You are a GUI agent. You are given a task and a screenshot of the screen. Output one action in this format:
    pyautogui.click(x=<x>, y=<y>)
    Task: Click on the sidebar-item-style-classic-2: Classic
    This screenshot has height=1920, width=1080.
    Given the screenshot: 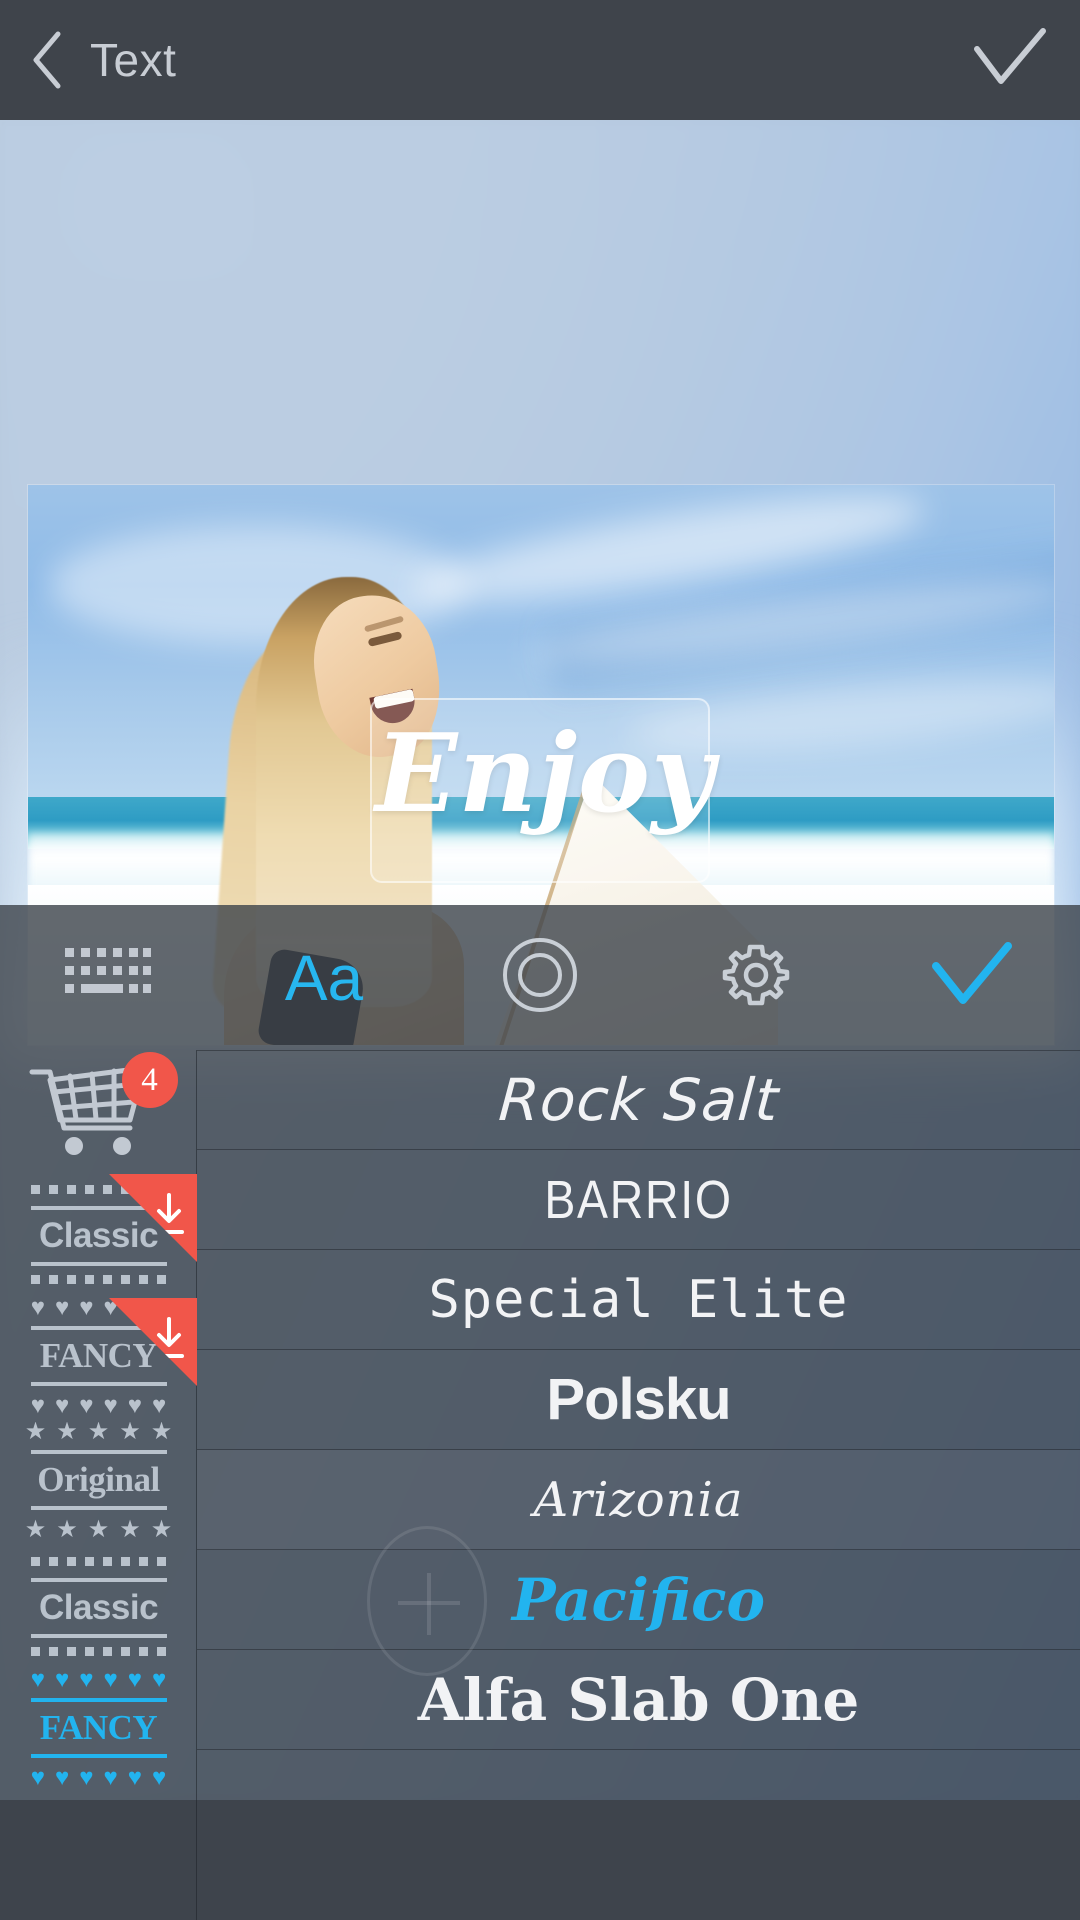 What is the action you would take?
    pyautogui.click(x=98, y=1608)
    